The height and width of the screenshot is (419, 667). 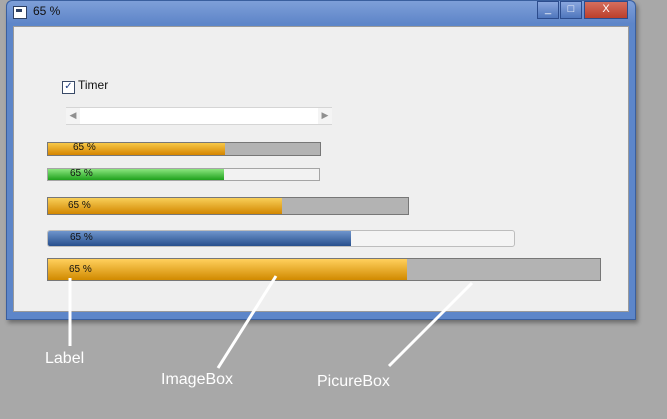 I want to click on maximize-button: □, so click(x=571, y=10).